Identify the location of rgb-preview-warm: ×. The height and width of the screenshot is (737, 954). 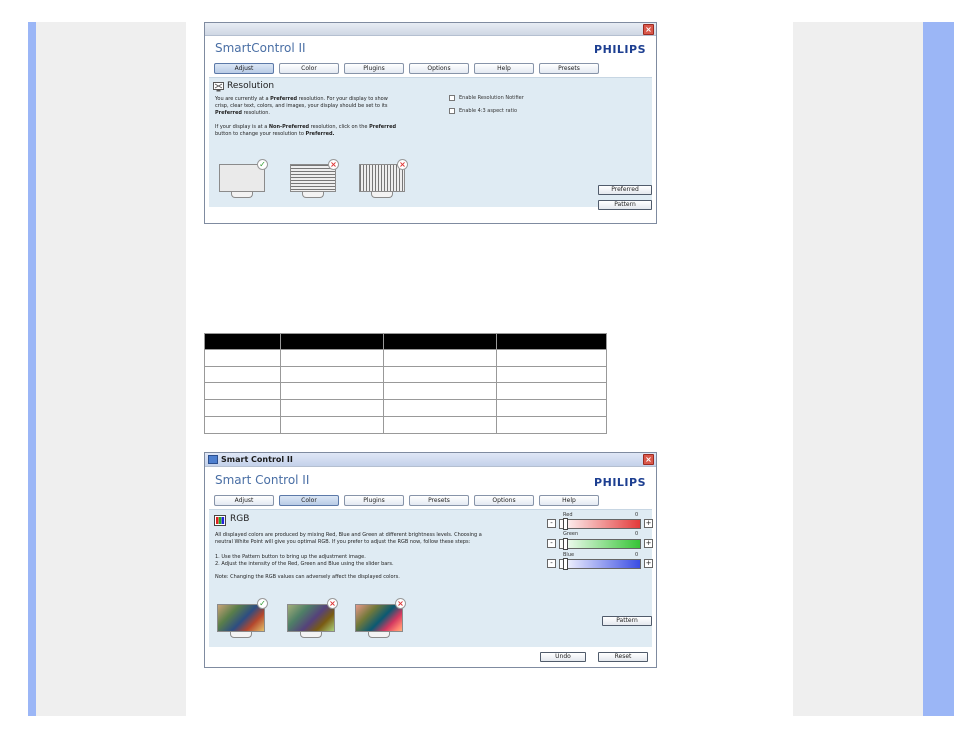
(380, 618).